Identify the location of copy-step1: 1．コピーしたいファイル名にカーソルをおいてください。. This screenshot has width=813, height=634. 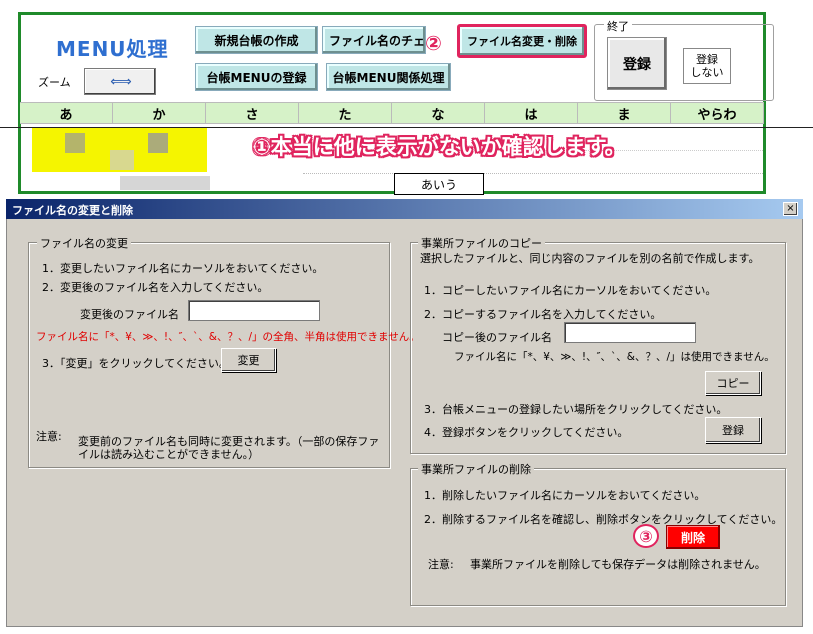
(570, 290).